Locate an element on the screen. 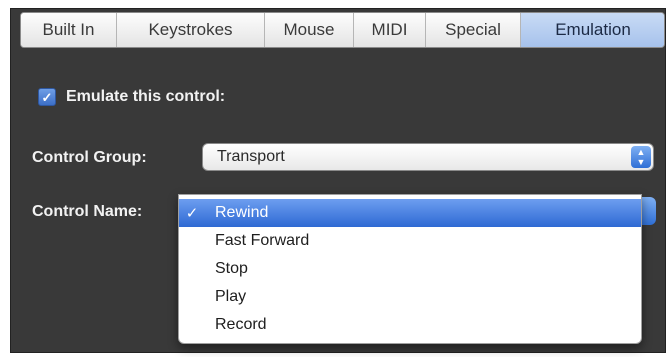  tab-emulation: Emulation is located at coordinates (592, 30).